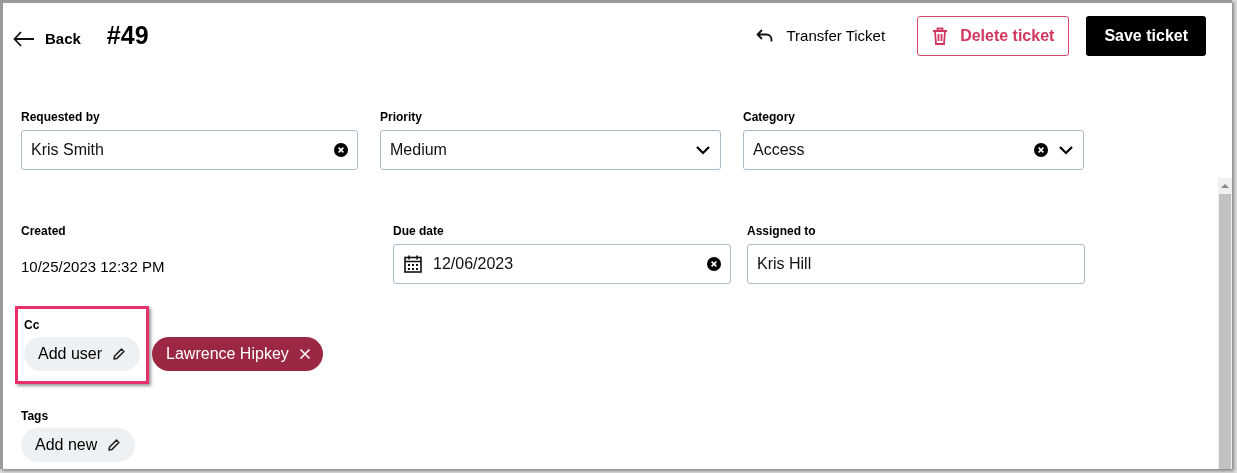 The height and width of the screenshot is (473, 1237). I want to click on remove-icon, so click(304, 354).